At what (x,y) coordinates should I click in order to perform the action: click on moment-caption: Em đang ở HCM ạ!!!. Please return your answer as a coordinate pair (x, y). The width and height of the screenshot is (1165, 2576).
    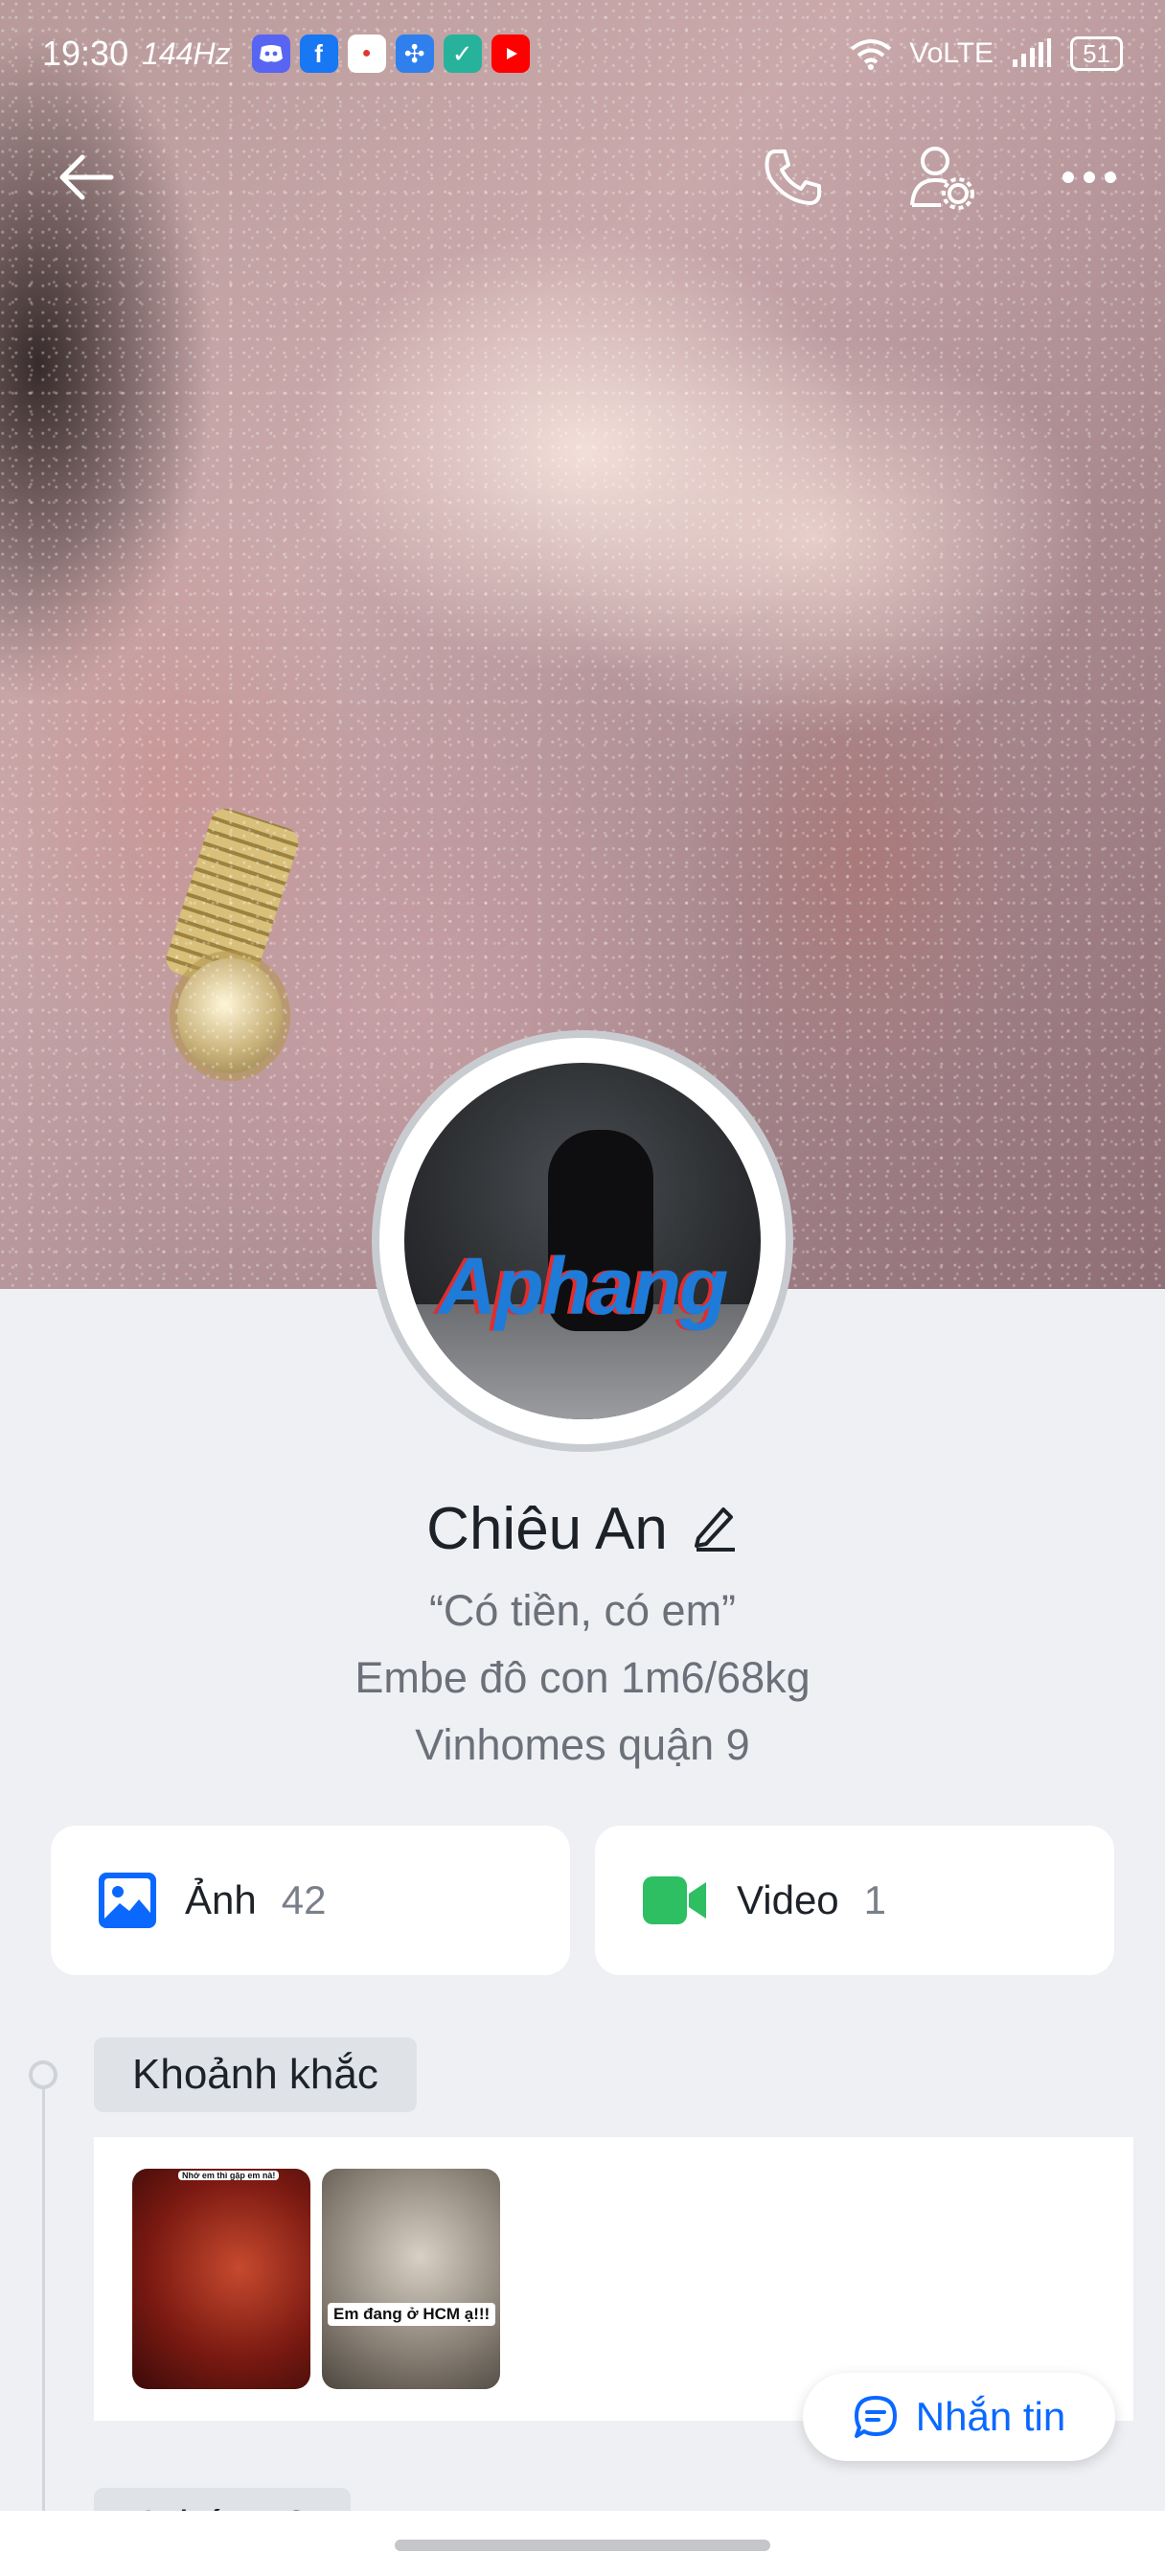
    Looking at the image, I should click on (412, 2314).